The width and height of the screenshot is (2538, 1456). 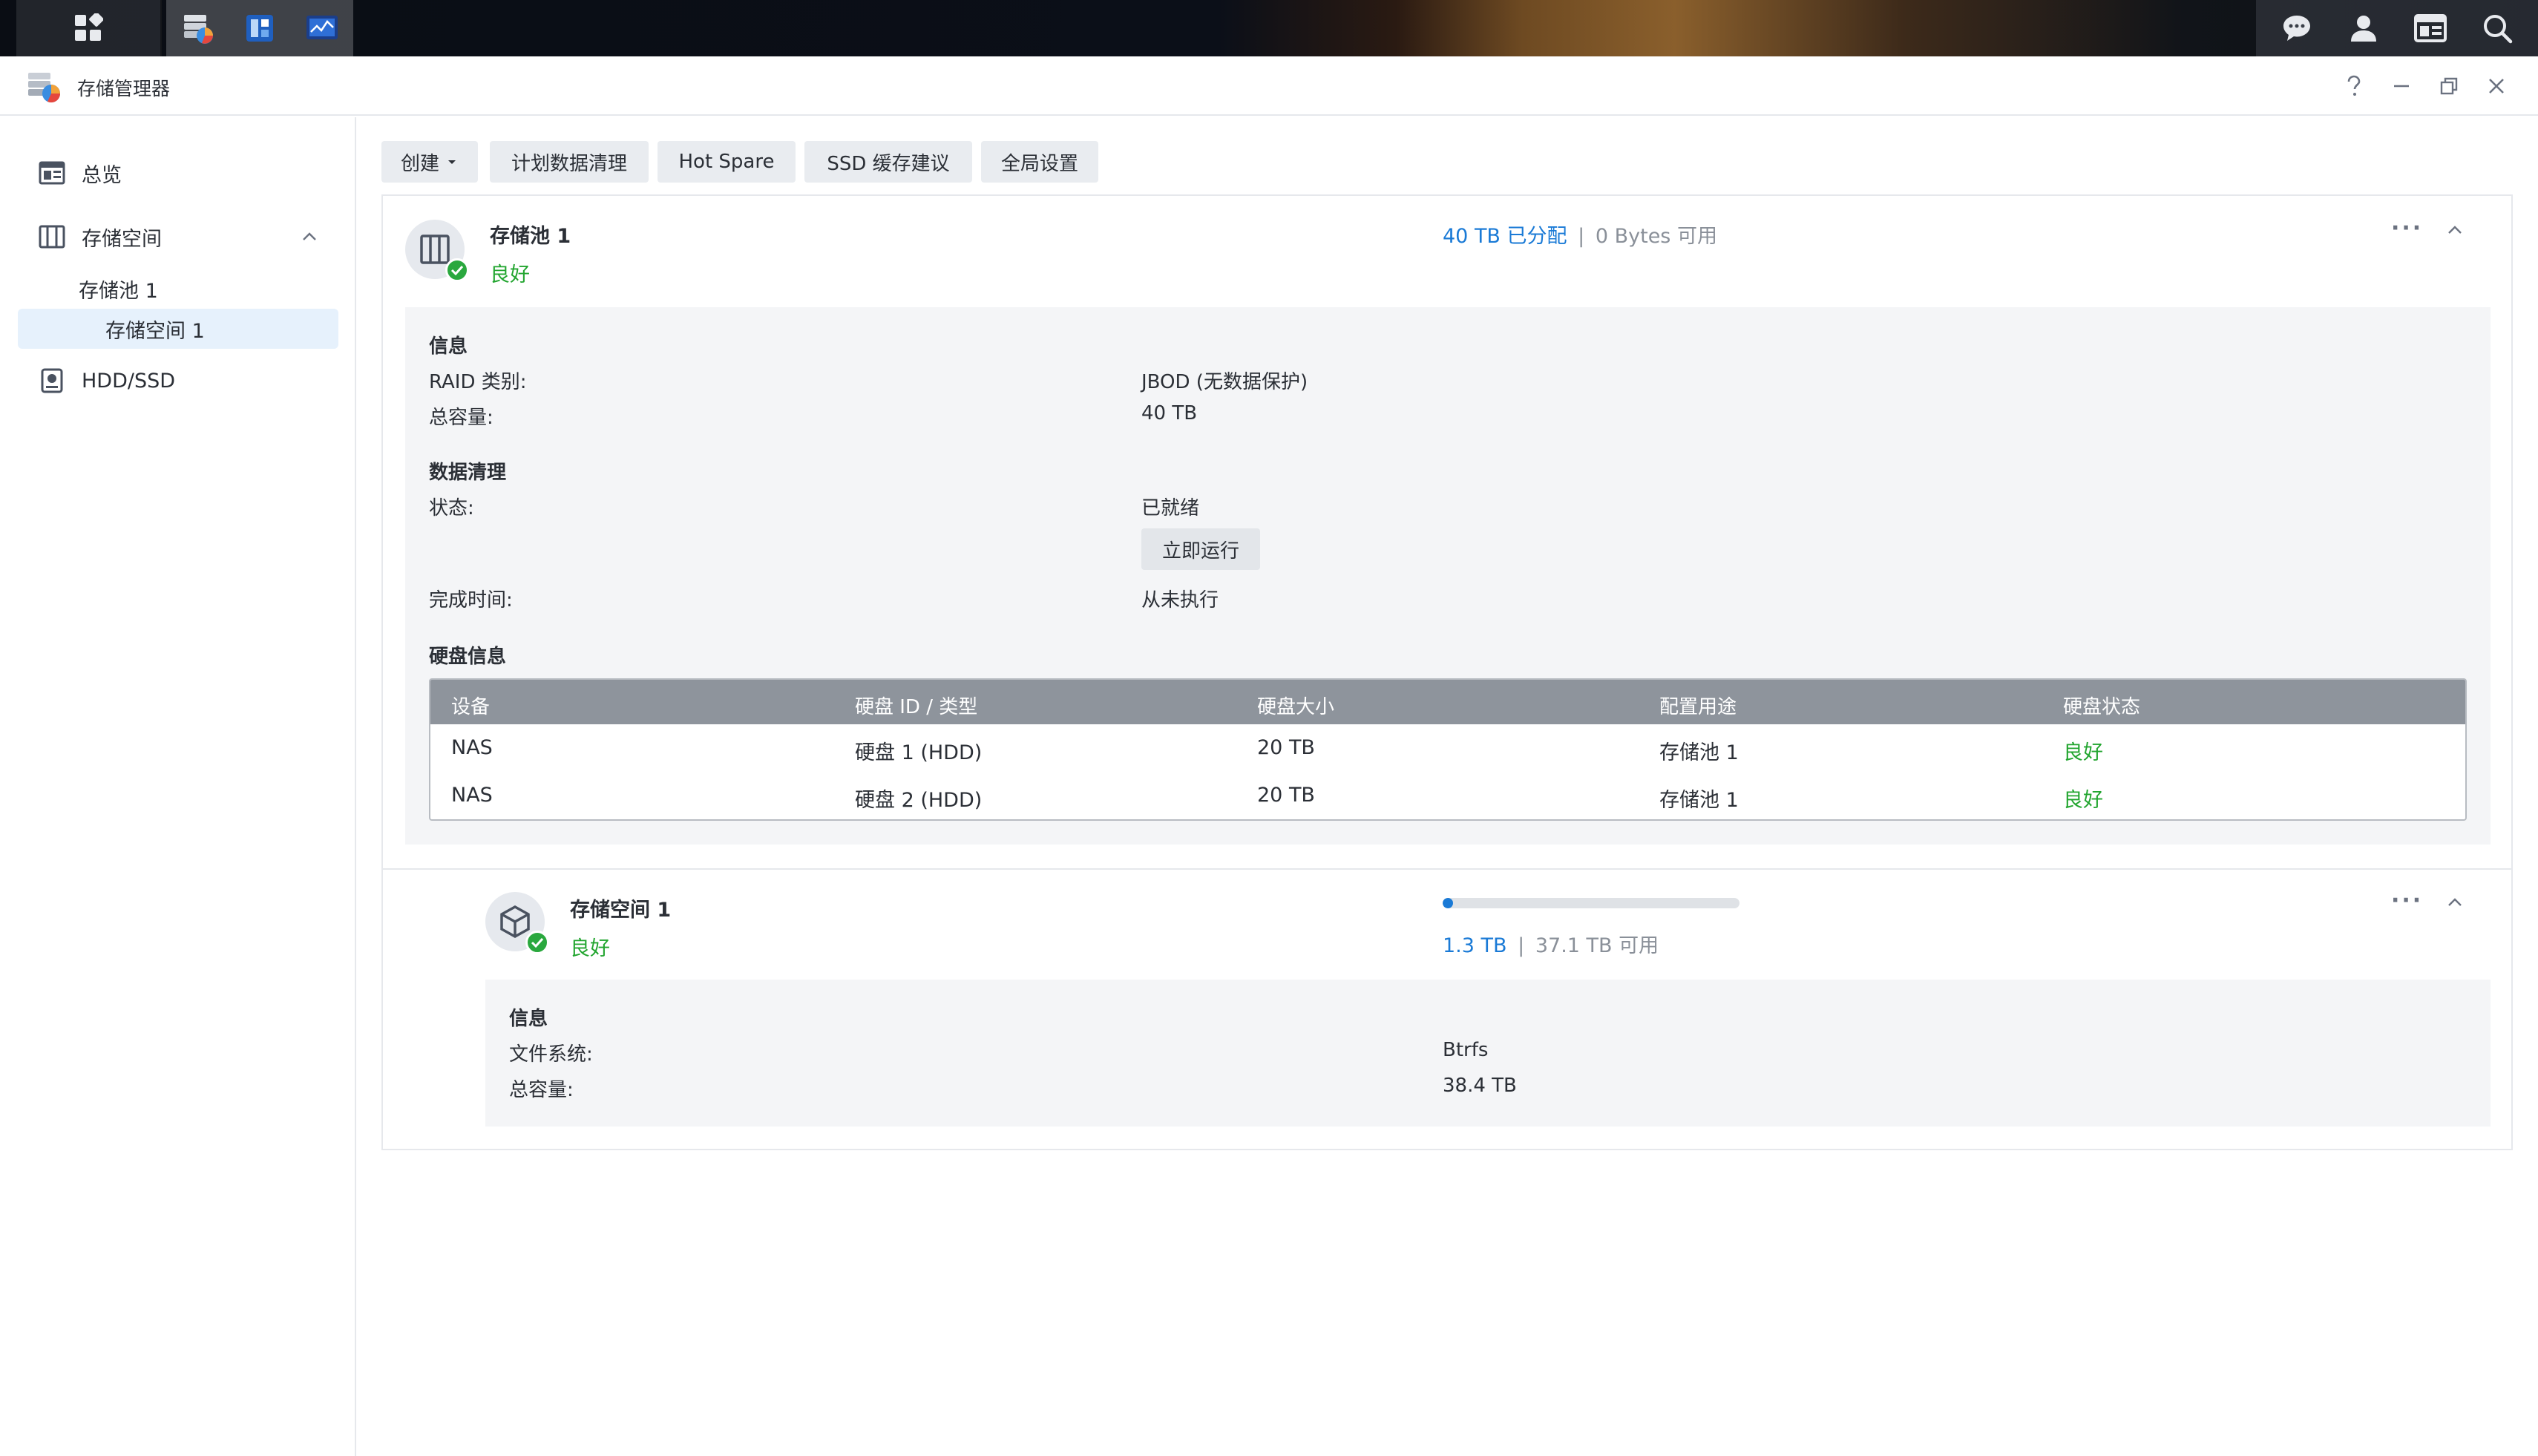 I want to click on resource-monitor-icon, so click(x=322, y=28).